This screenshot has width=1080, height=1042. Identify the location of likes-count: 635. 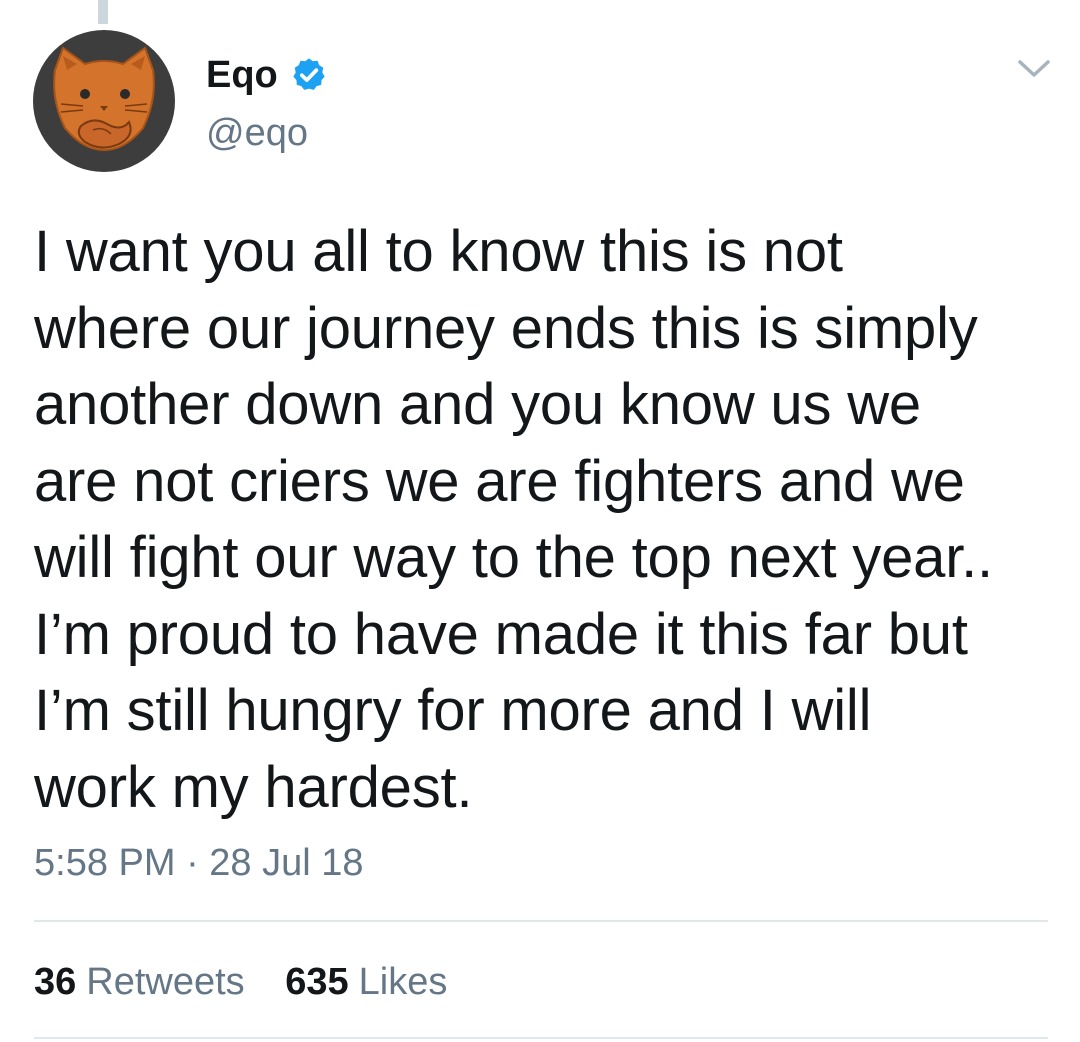
(317, 982).